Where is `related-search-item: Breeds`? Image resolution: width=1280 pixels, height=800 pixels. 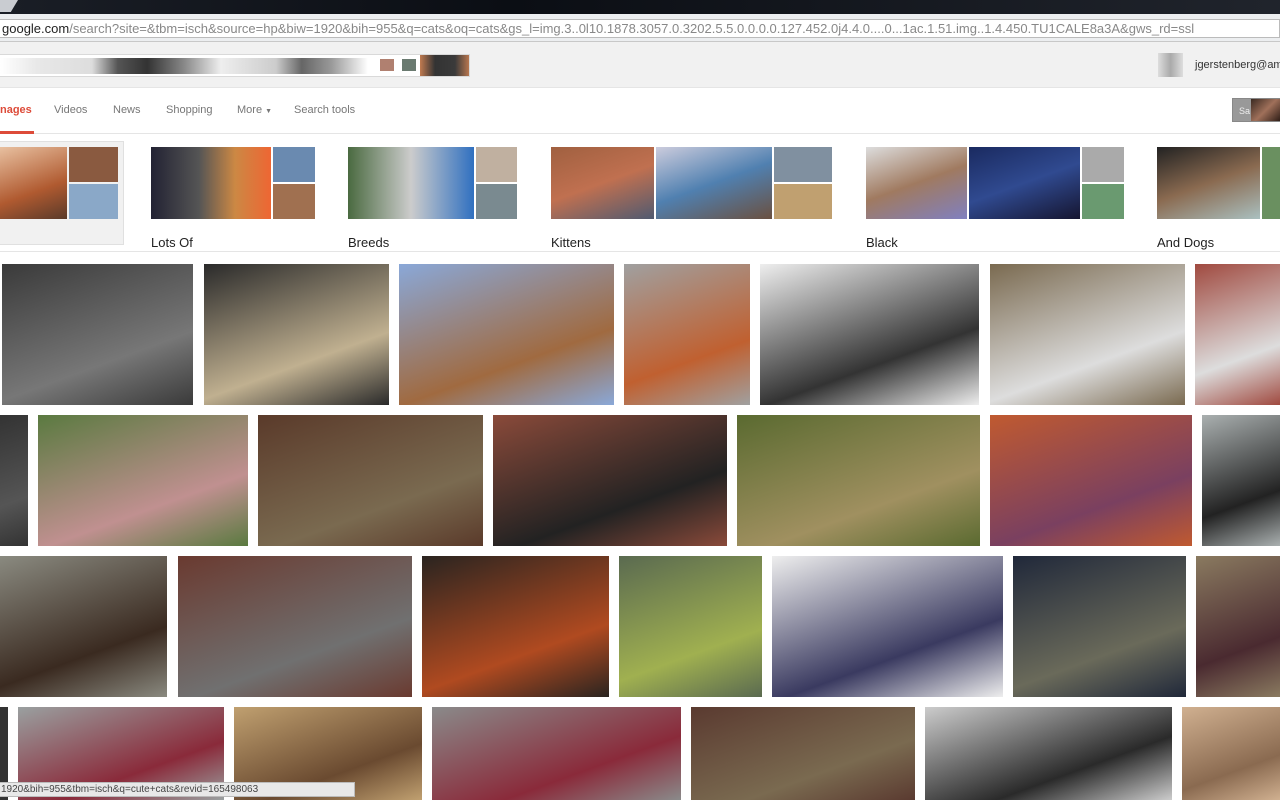
related-search-item: Breeds is located at coordinates (432, 198).